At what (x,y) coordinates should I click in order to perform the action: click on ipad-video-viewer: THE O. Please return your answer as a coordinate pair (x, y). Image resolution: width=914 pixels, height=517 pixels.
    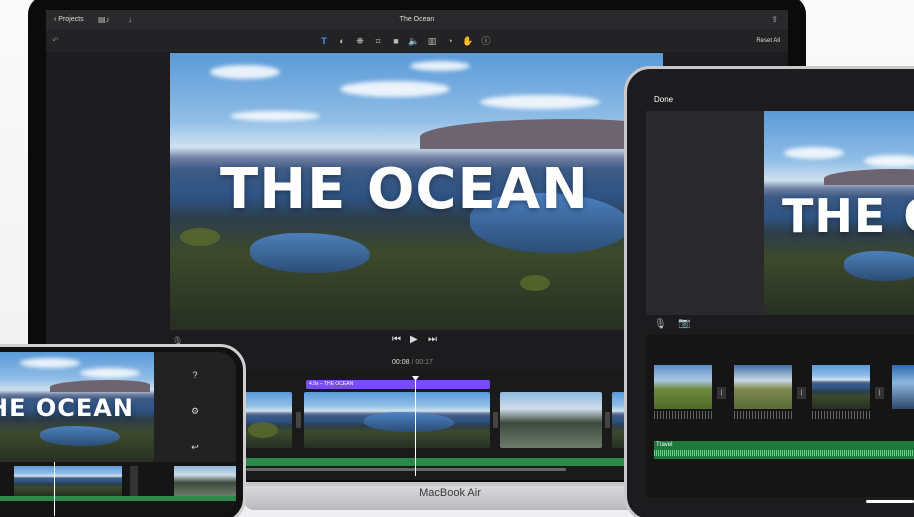
    Looking at the image, I should click on (839, 213).